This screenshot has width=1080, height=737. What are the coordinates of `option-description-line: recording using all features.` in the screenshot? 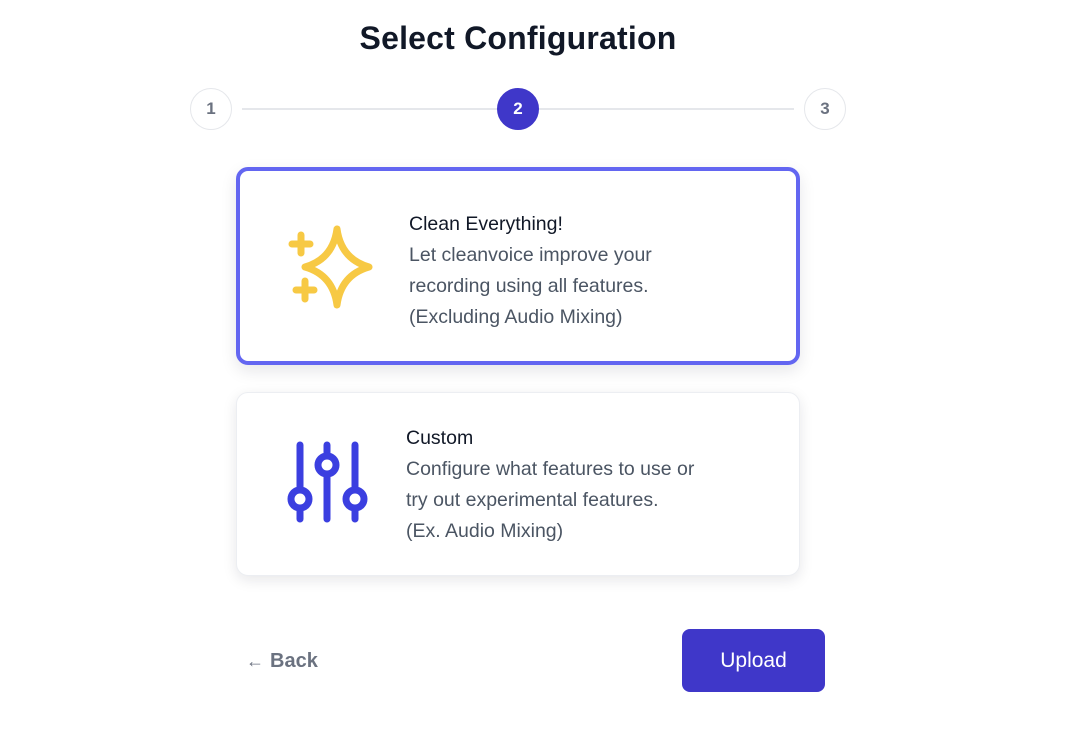 It's located at (529, 286).